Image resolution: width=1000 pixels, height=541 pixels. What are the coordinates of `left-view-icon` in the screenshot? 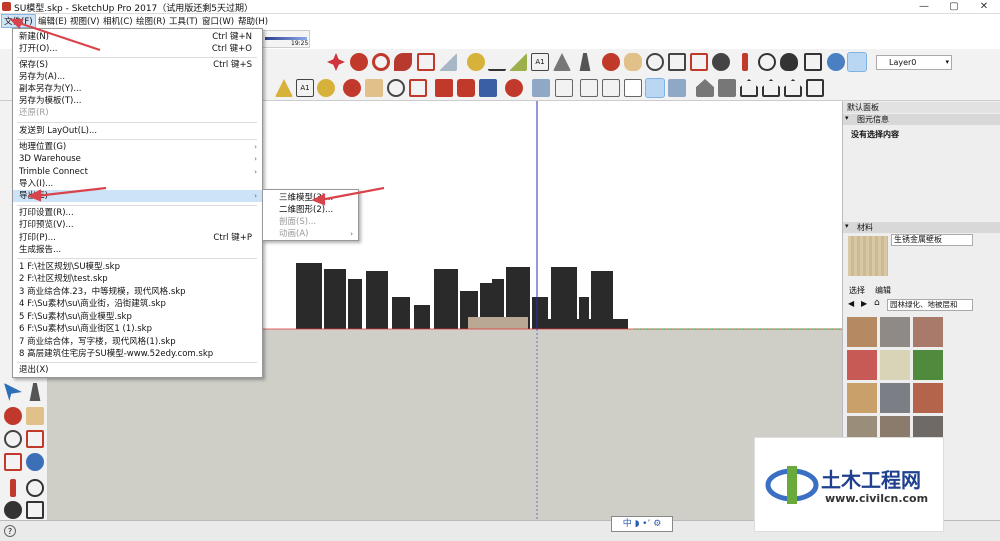 It's located at (815, 88).